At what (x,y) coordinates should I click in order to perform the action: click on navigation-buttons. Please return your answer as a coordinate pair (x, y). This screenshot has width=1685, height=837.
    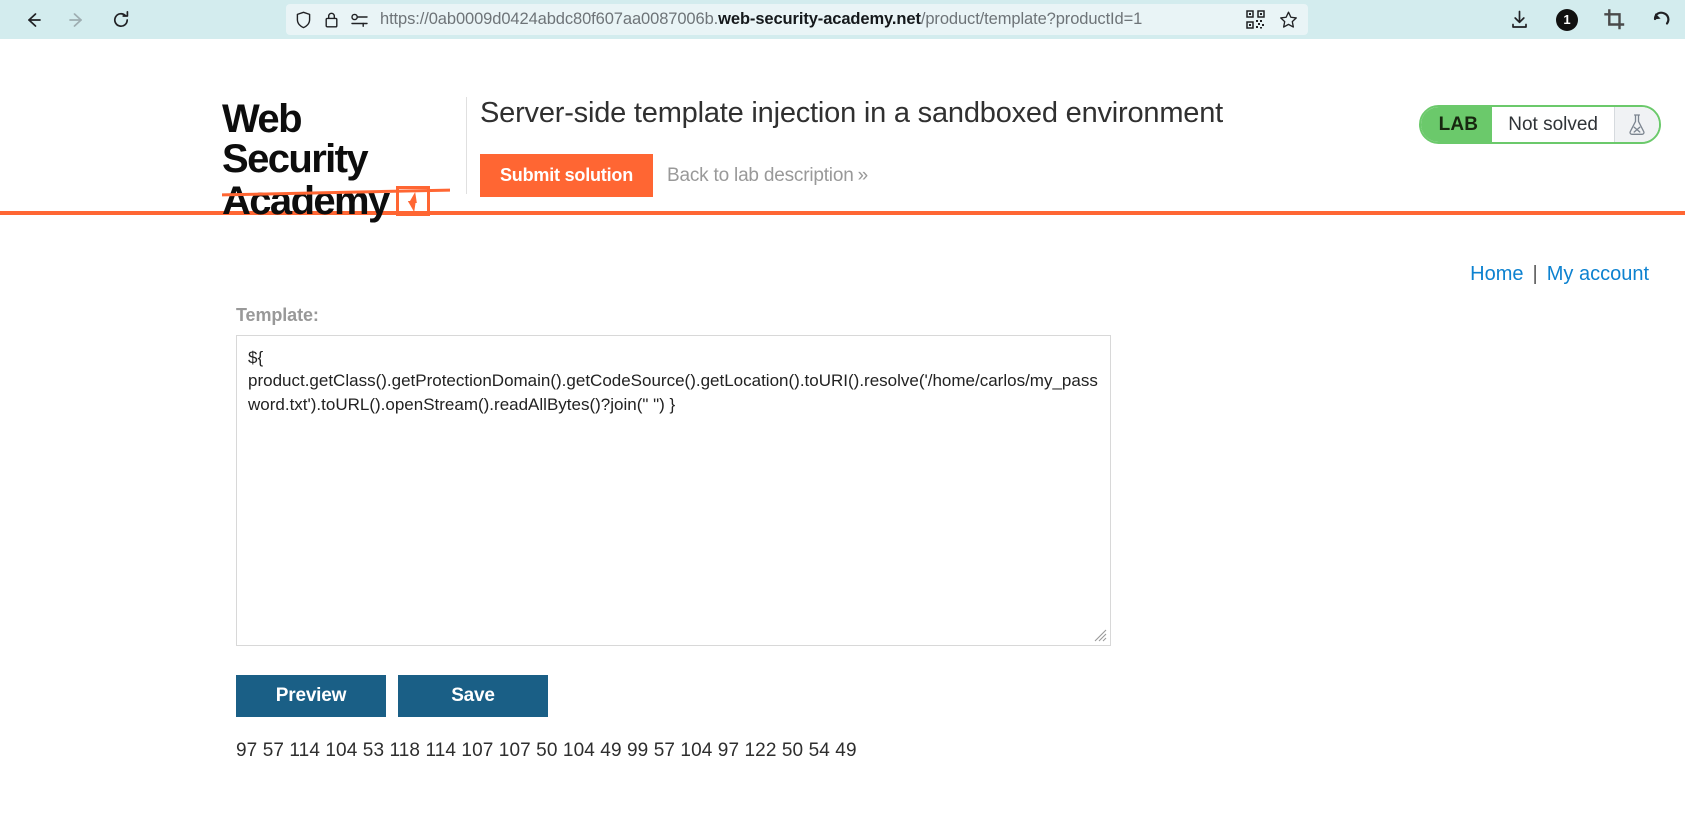
    Looking at the image, I should click on (70, 20).